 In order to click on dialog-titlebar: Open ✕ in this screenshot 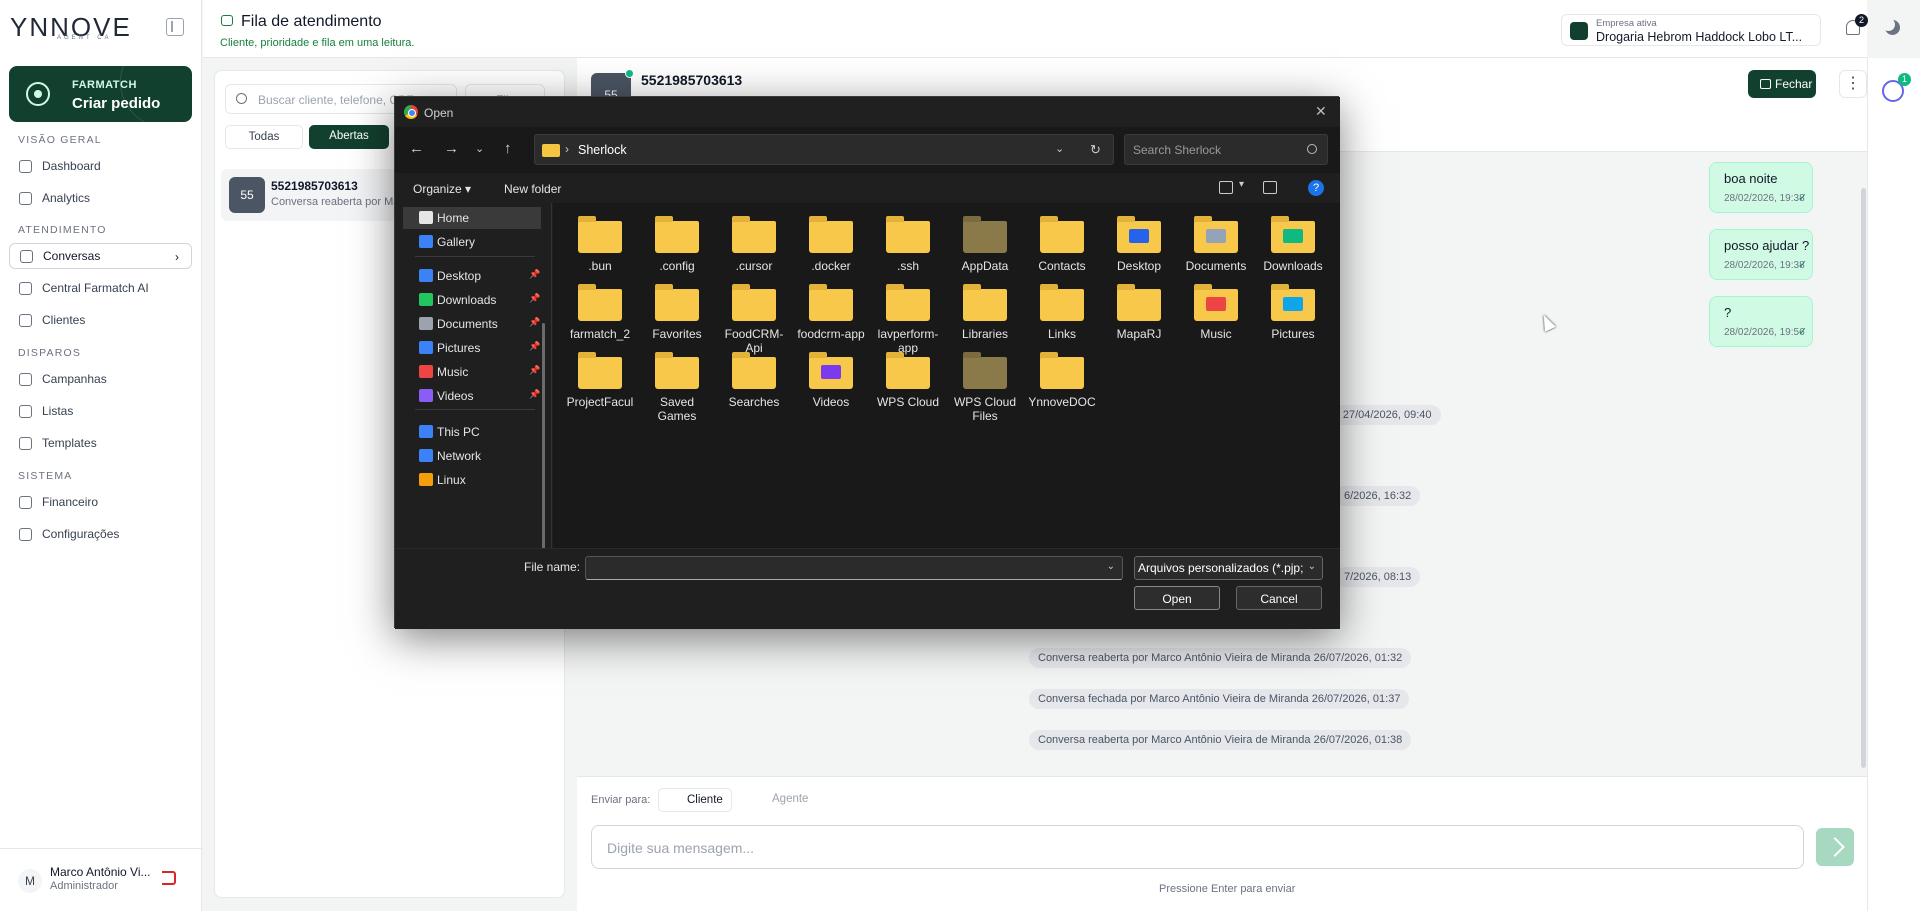, I will do `click(867, 112)`.